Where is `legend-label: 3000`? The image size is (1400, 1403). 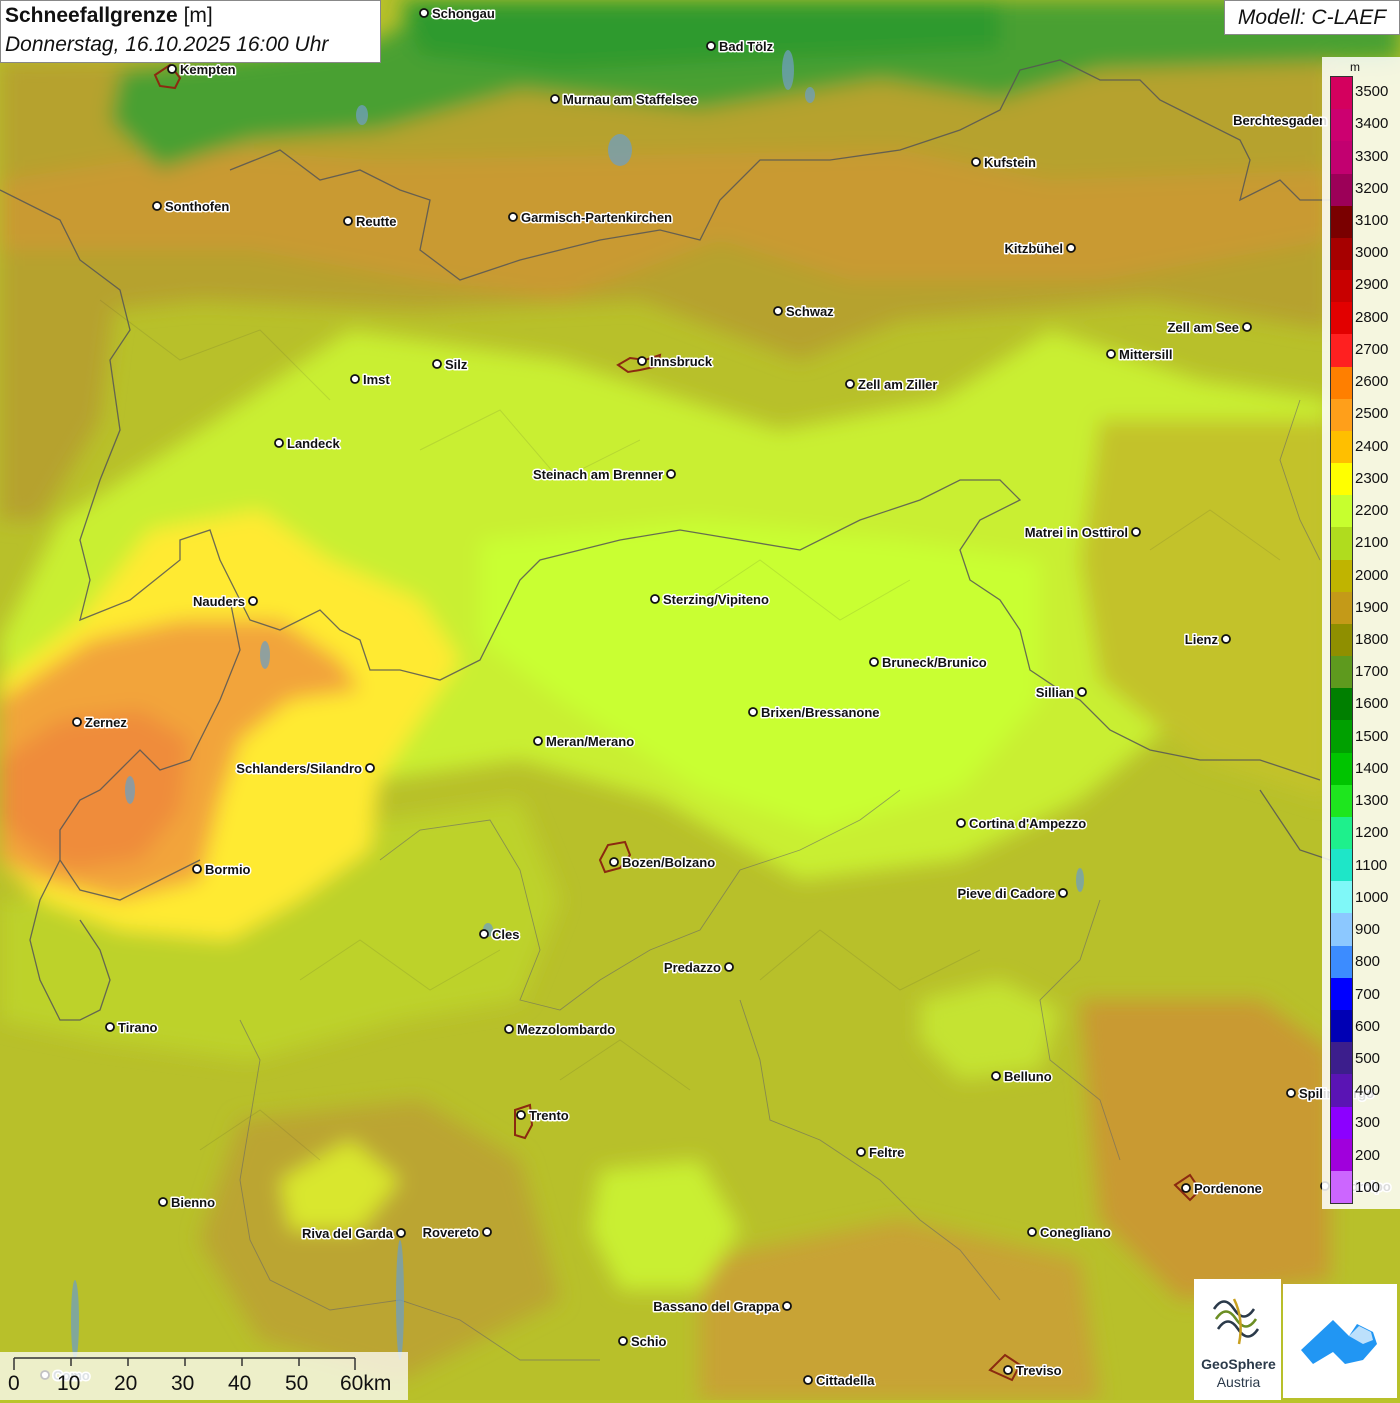 legend-label: 3000 is located at coordinates (1372, 253).